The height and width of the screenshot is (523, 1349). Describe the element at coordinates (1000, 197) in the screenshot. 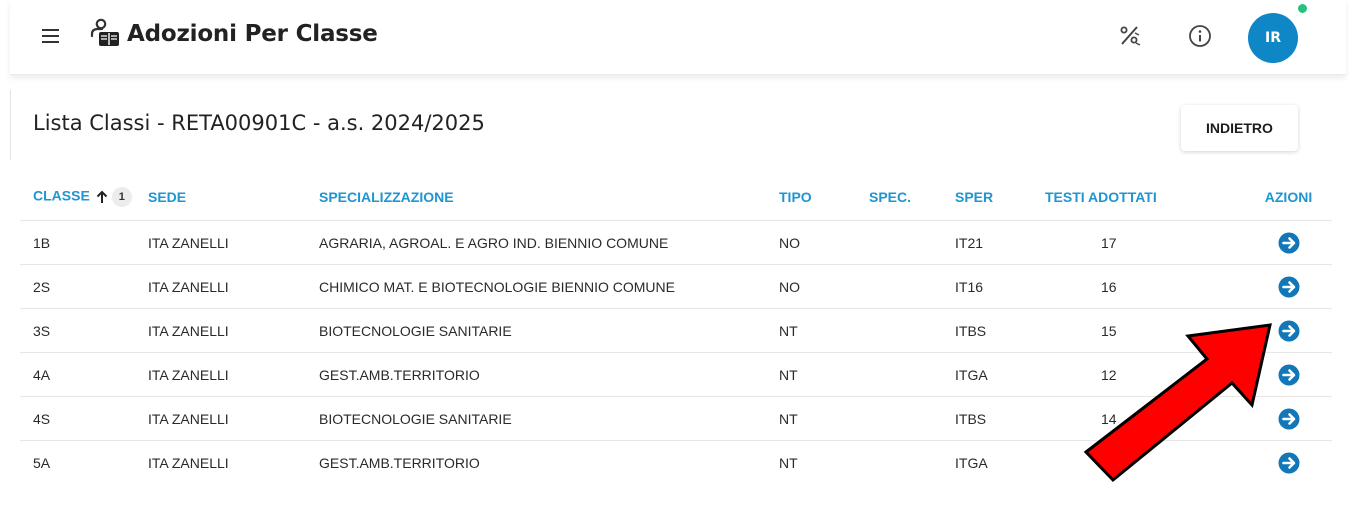

I see `column-header-sper: SPER` at that location.